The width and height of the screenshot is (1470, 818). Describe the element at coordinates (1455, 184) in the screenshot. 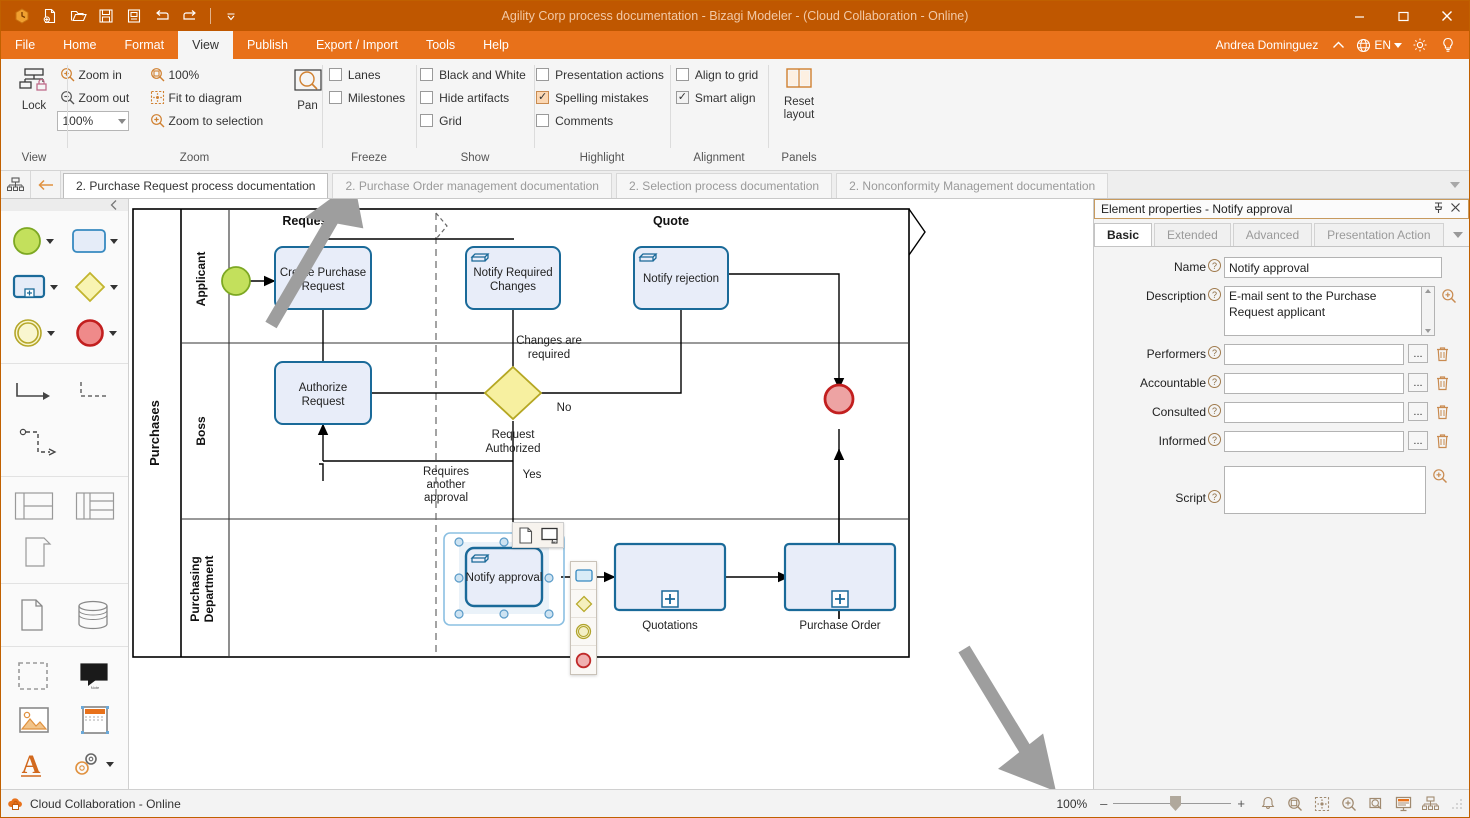

I see `tab-overflow-chevron-down-icon` at that location.